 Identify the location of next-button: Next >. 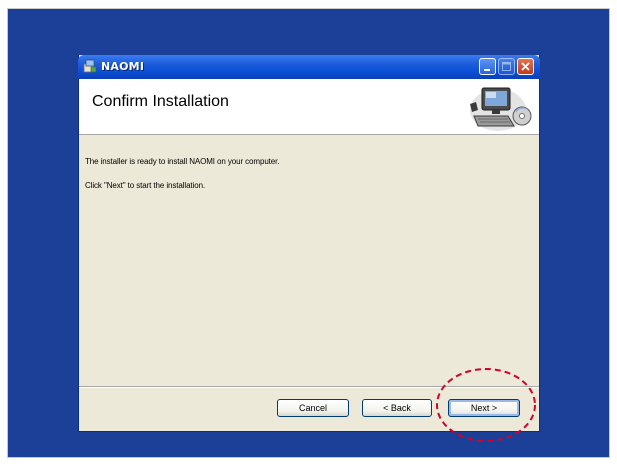
(484, 408).